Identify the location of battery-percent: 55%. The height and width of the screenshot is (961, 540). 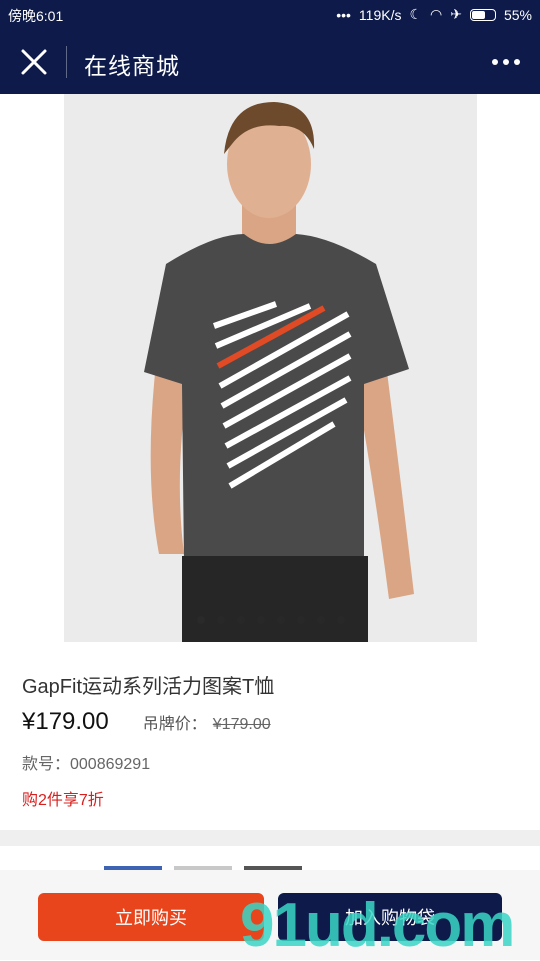
(517, 14).